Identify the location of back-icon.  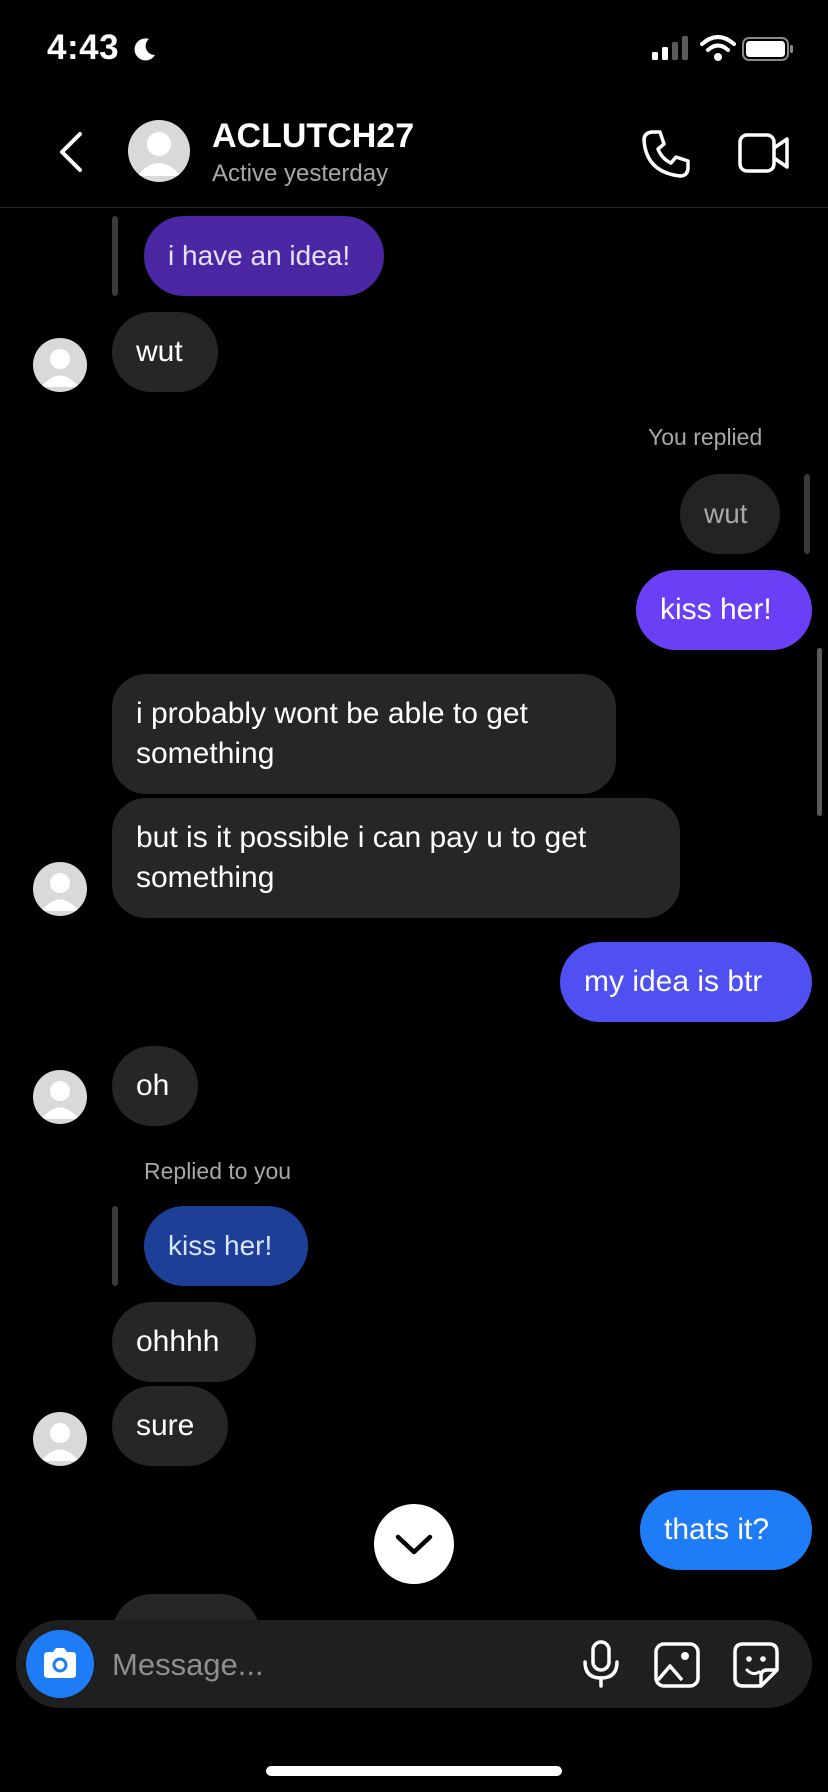
(72, 152).